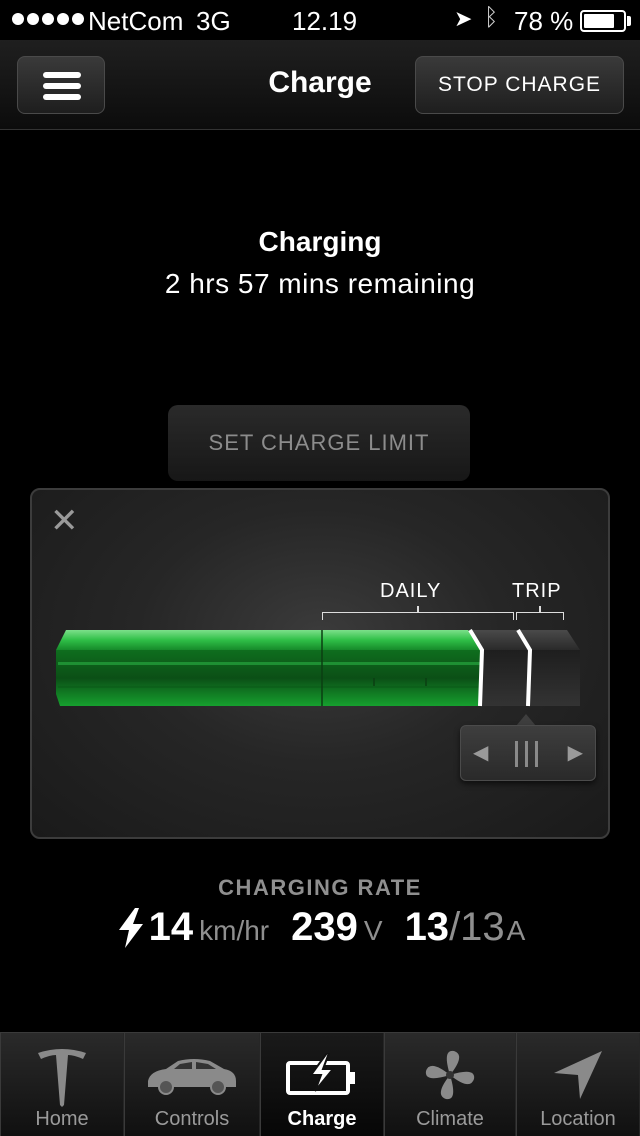 This screenshot has height=1136, width=640. Describe the element at coordinates (62, 1078) in the screenshot. I see `tesla-logo-icon` at that location.